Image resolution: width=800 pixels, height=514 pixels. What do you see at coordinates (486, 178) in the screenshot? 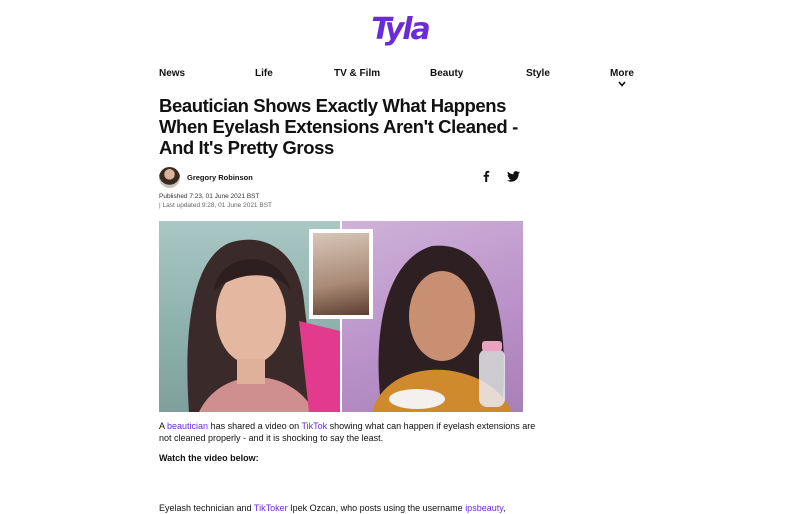
I see `facebook-icon` at bounding box center [486, 178].